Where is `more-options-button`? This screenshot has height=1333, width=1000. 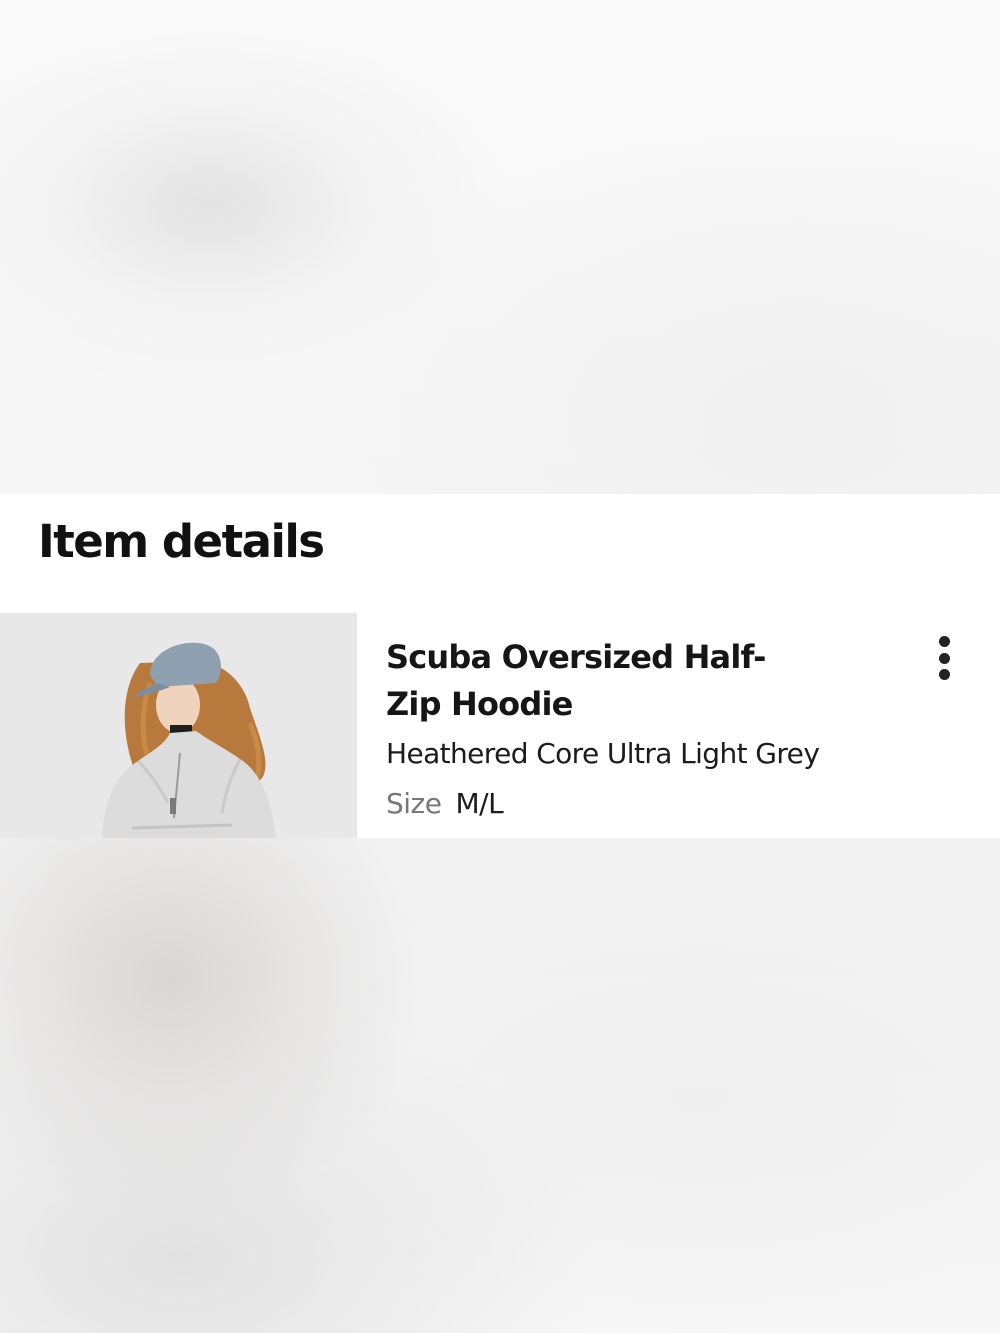 more-options-button is located at coordinates (944, 658).